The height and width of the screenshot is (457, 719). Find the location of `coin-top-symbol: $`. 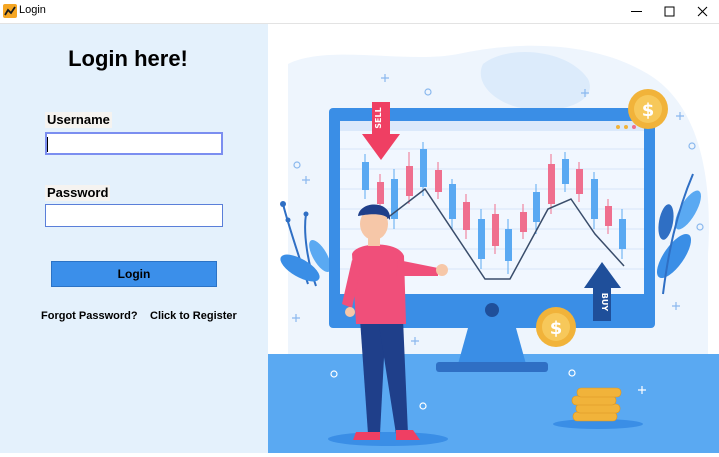

coin-top-symbol: $ is located at coordinates (648, 110).